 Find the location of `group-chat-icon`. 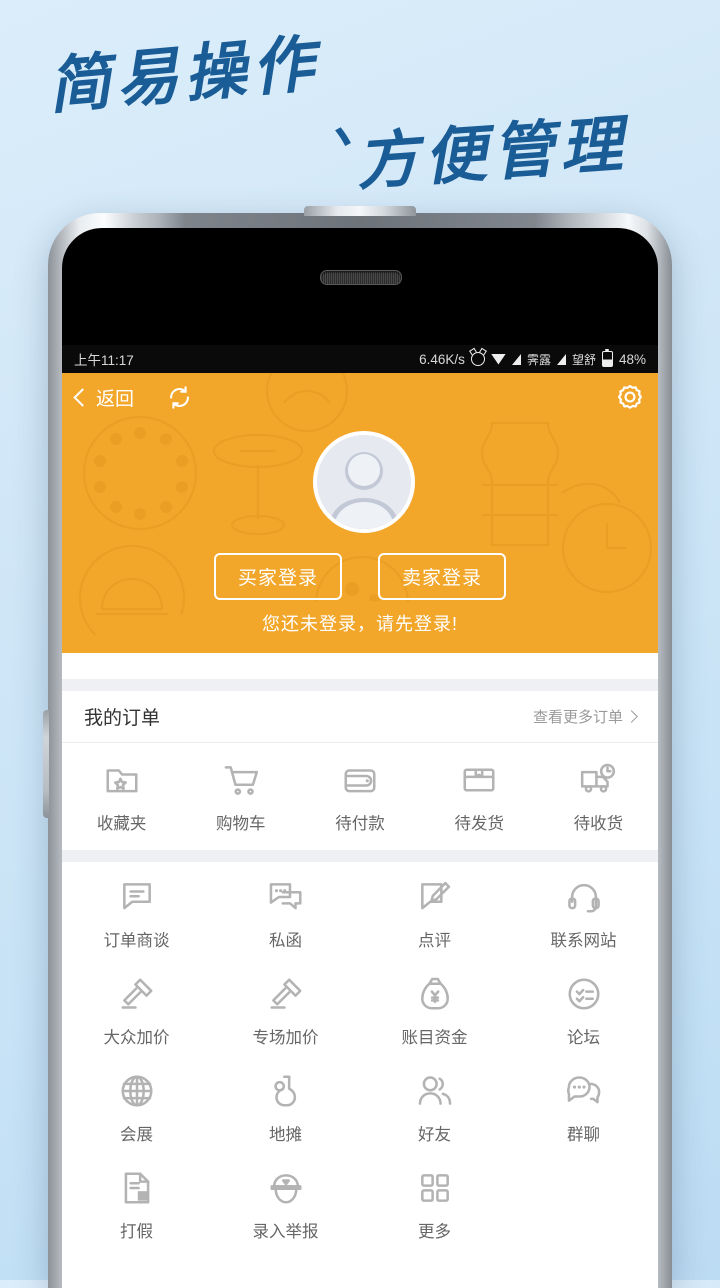

group-chat-icon is located at coordinates (583, 1090).